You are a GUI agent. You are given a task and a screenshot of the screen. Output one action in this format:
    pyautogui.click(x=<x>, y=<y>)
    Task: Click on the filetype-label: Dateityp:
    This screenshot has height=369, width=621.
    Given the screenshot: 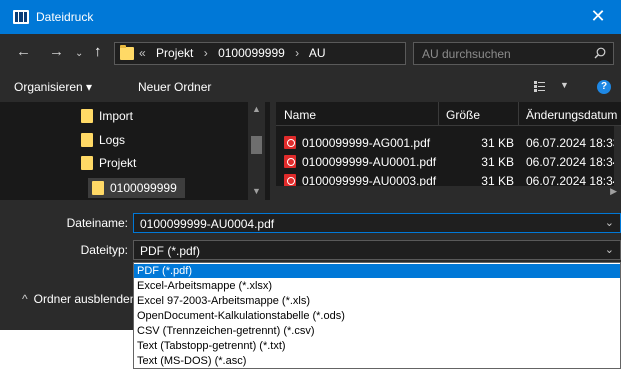 What is the action you would take?
    pyautogui.click(x=104, y=250)
    